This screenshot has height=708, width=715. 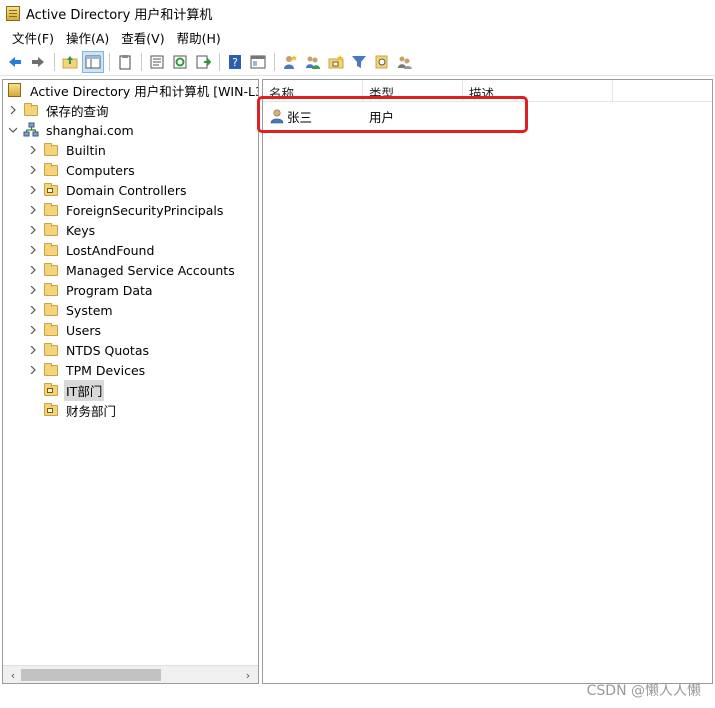 What do you see at coordinates (357, 37) in the screenshot?
I see `menu-bar: 文件(F) 操作(A) 查看(V) 帮助(H)` at bounding box center [357, 37].